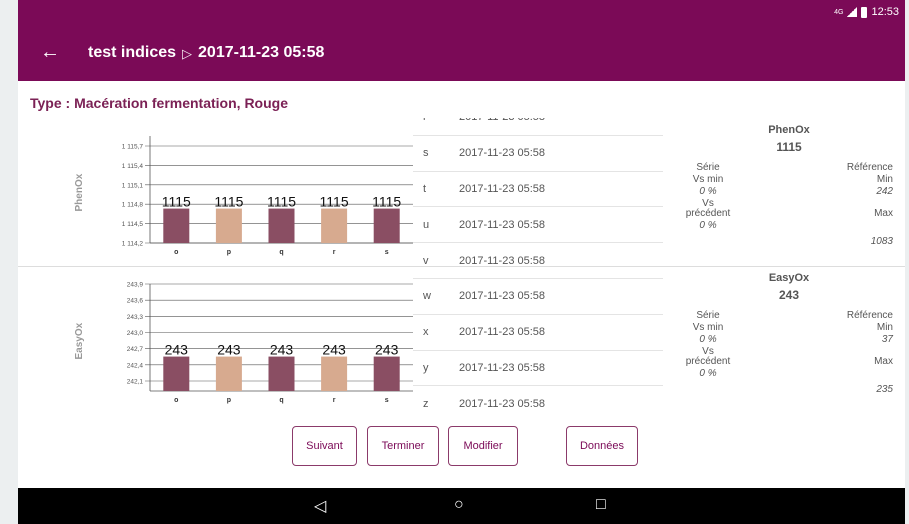 The height and width of the screenshot is (524, 909). What do you see at coordinates (334, 252) in the screenshot?
I see `x-tick-label: r` at bounding box center [334, 252].